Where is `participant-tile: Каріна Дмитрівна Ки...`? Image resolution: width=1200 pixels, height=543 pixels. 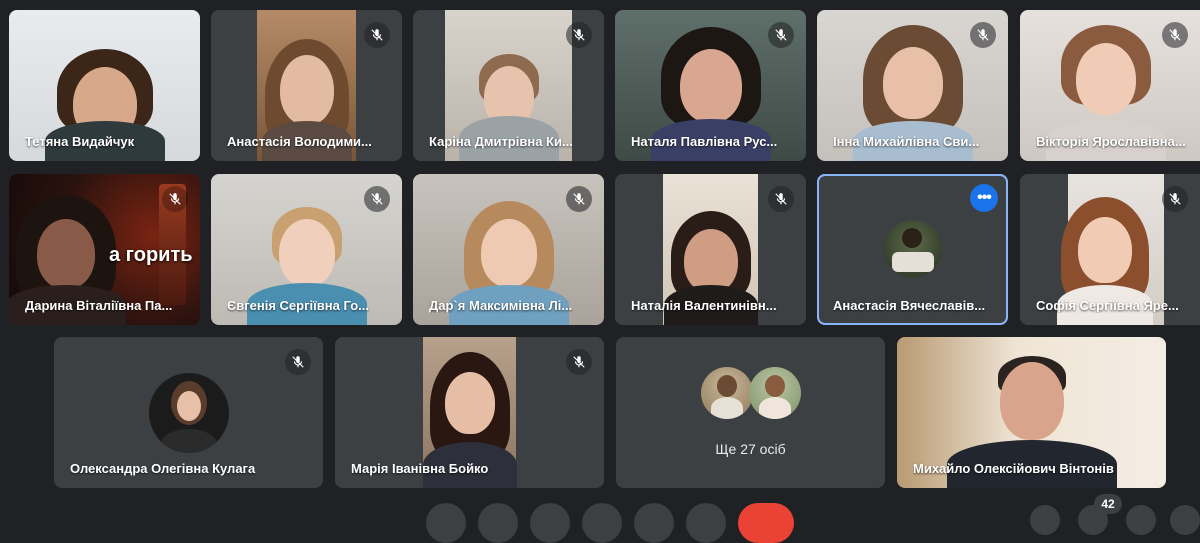
participant-tile: Каріна Дмитрівна Ки... is located at coordinates (508, 85).